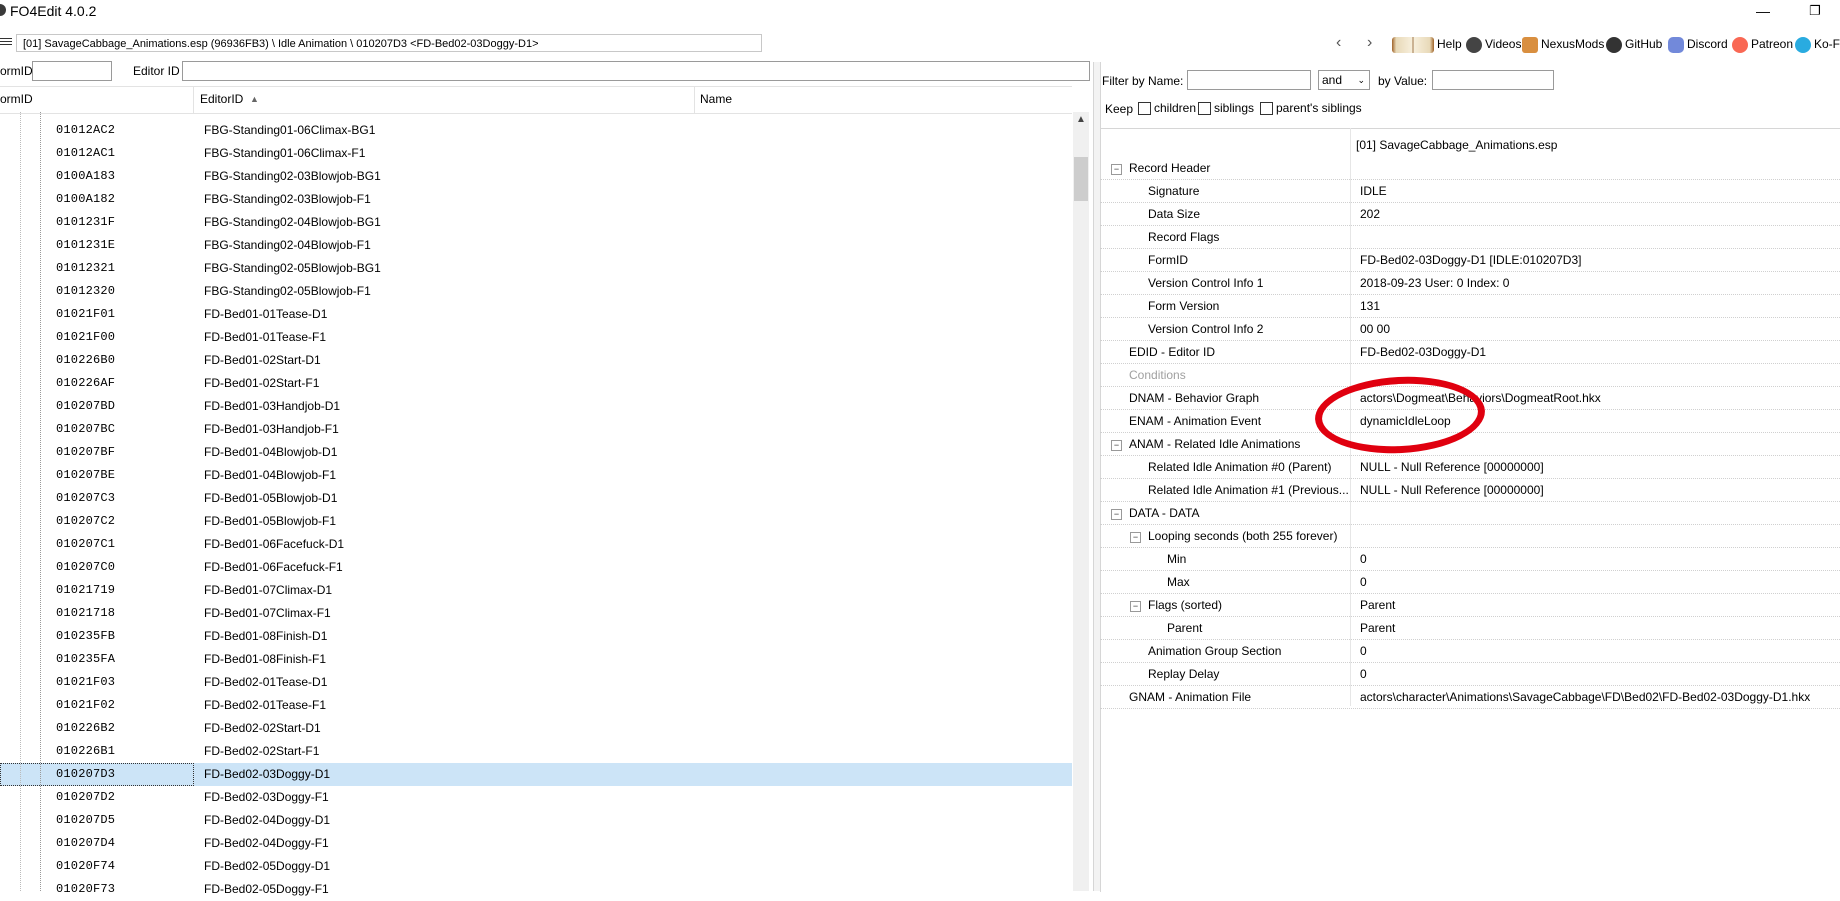 This screenshot has height=901, width=1840. Describe the element at coordinates (536, 820) in the screenshot. I see `table-row: 010207D5 FD-Bed02-04Doggy-D1` at that location.